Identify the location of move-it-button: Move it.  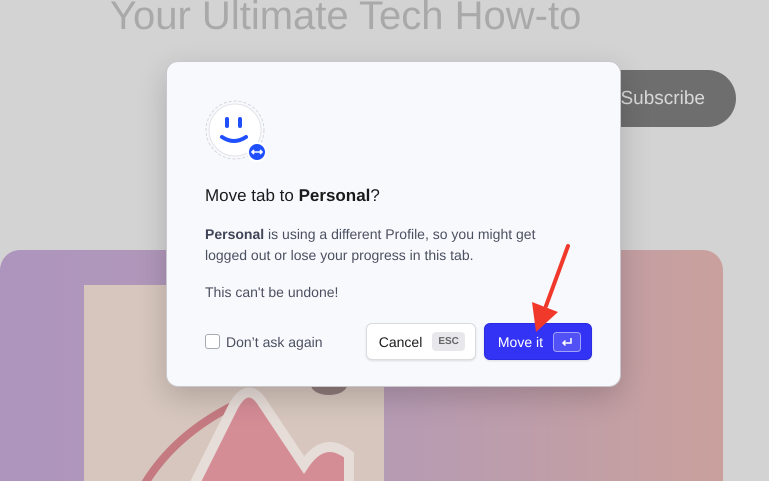
(538, 341).